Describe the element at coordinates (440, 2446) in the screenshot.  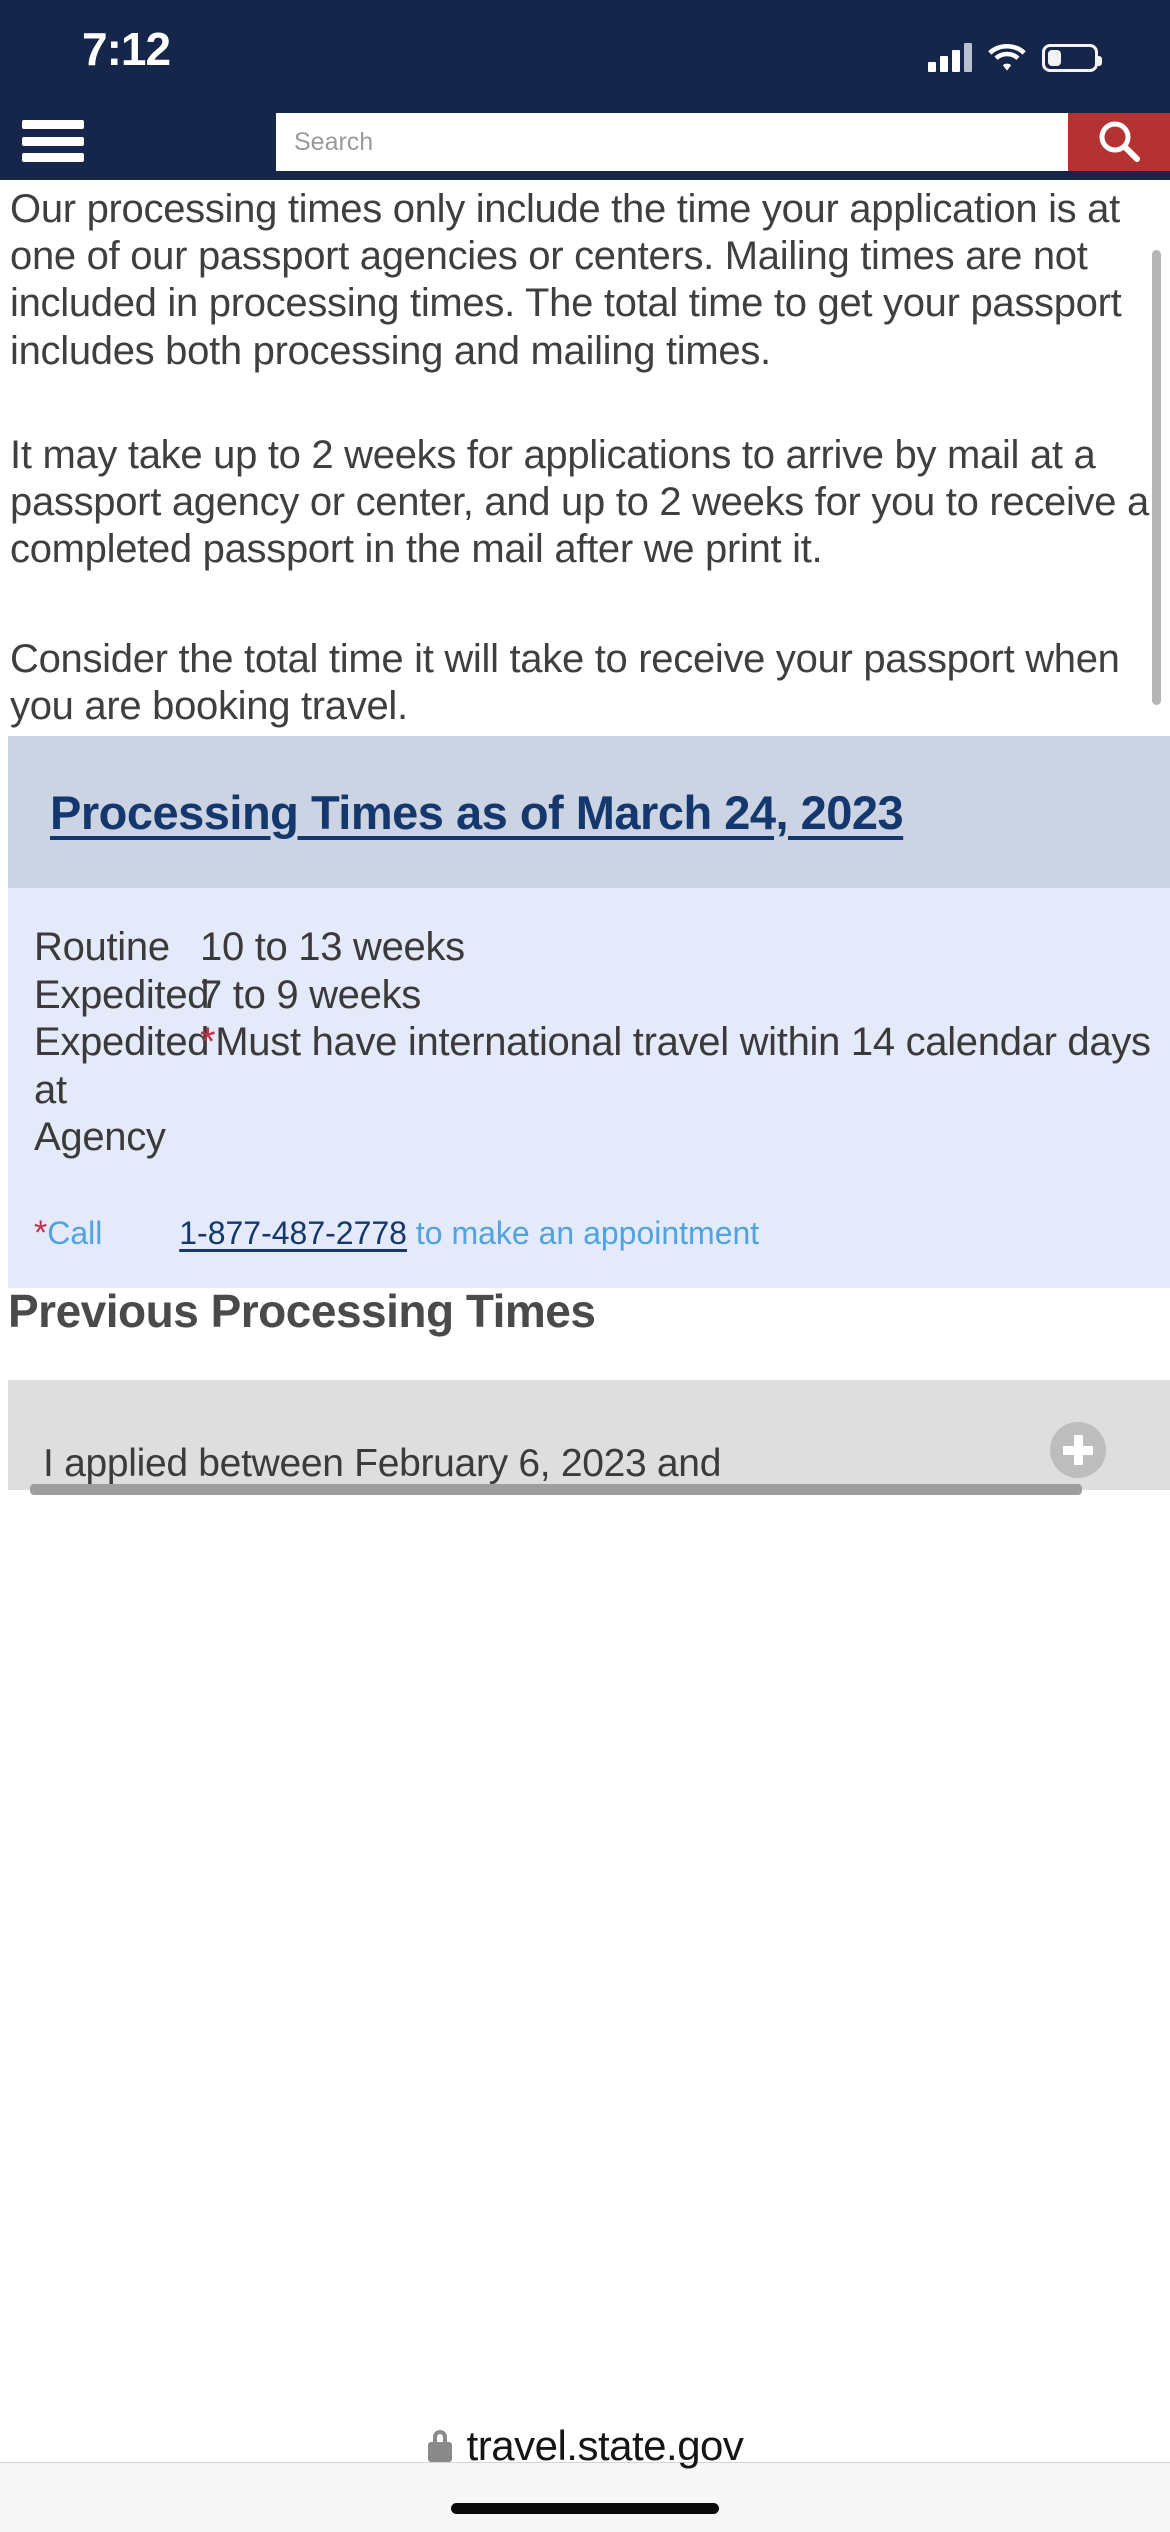
I see `lock-icon` at that location.